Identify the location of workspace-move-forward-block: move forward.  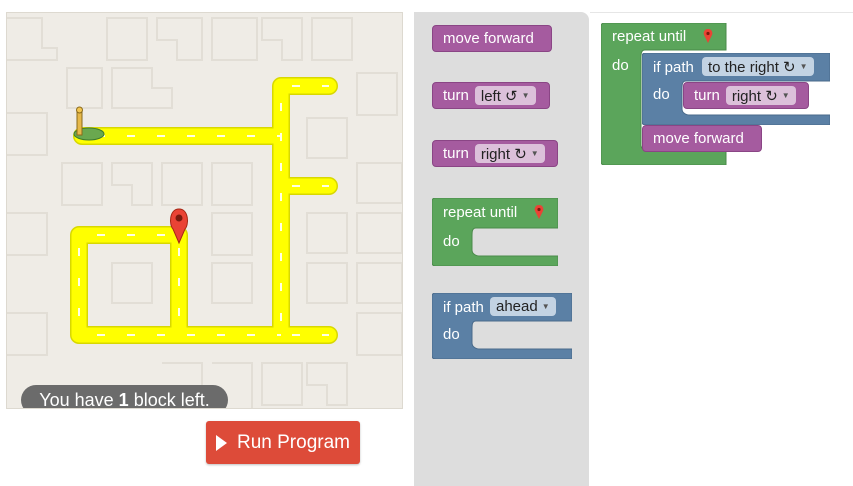
(702, 138).